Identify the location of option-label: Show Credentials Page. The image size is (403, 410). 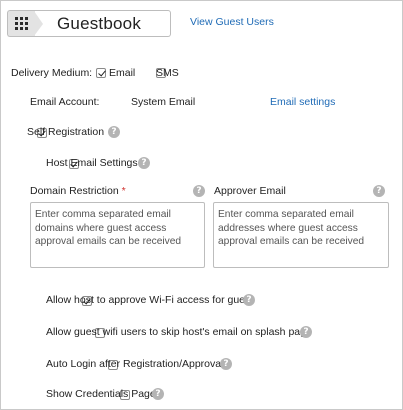
(101, 394).